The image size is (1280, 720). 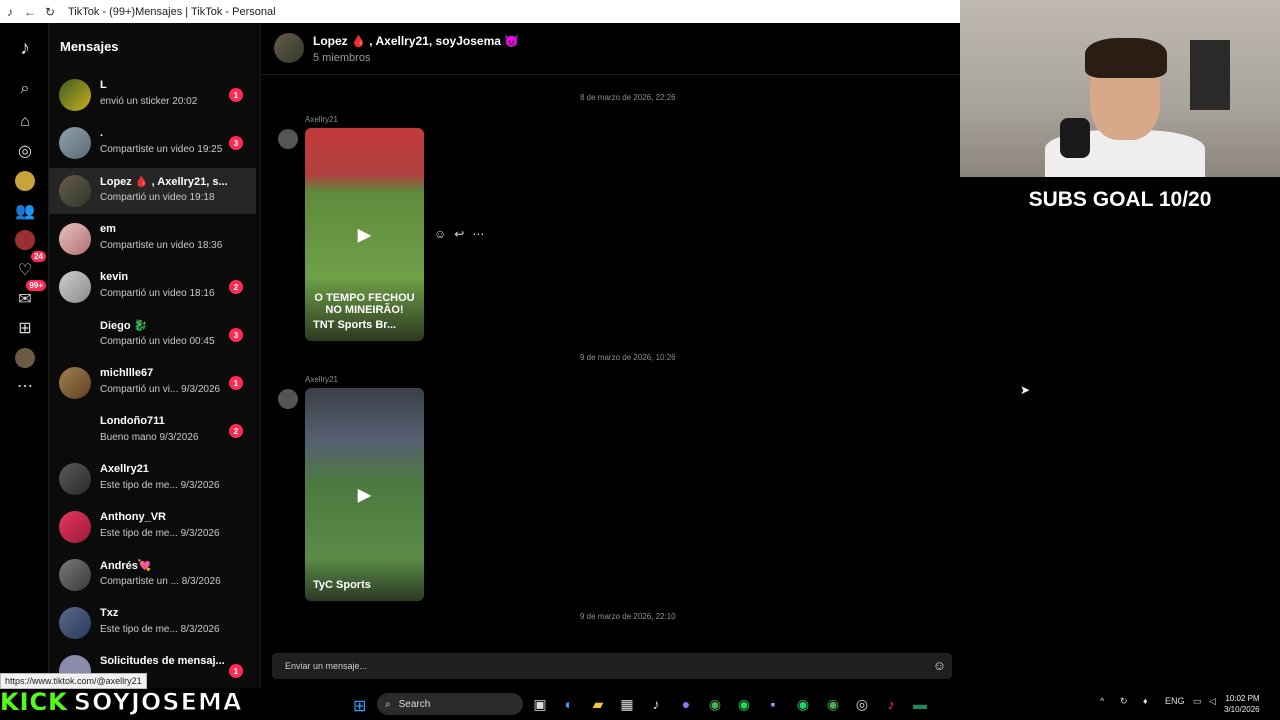 What do you see at coordinates (152, 479) in the screenshot?
I see `conversation-item: Axellry21 Este tipo de me... 9/3/2026` at bounding box center [152, 479].